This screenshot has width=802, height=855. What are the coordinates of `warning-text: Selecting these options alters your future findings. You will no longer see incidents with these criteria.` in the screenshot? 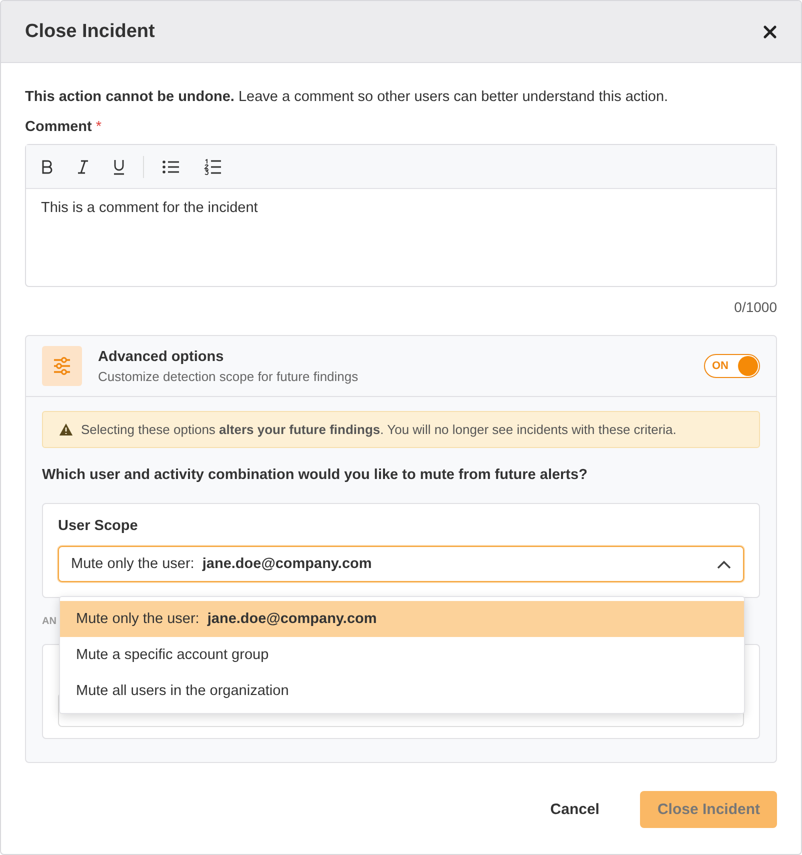 It's located at (378, 429).